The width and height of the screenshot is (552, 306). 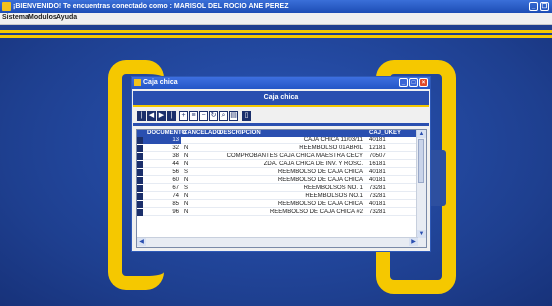 I want to click on scroll-up-icon: ▲, so click(x=421, y=134).